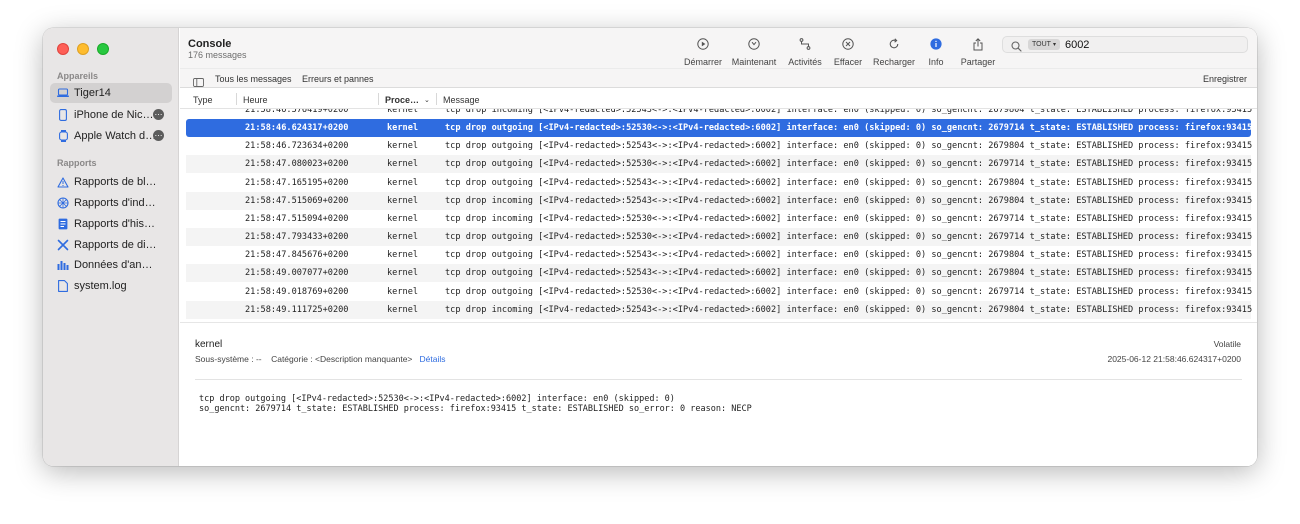  What do you see at coordinates (297, 146) in the screenshot?
I see `row-time: 21:58:46.723634+0200` at bounding box center [297, 146].